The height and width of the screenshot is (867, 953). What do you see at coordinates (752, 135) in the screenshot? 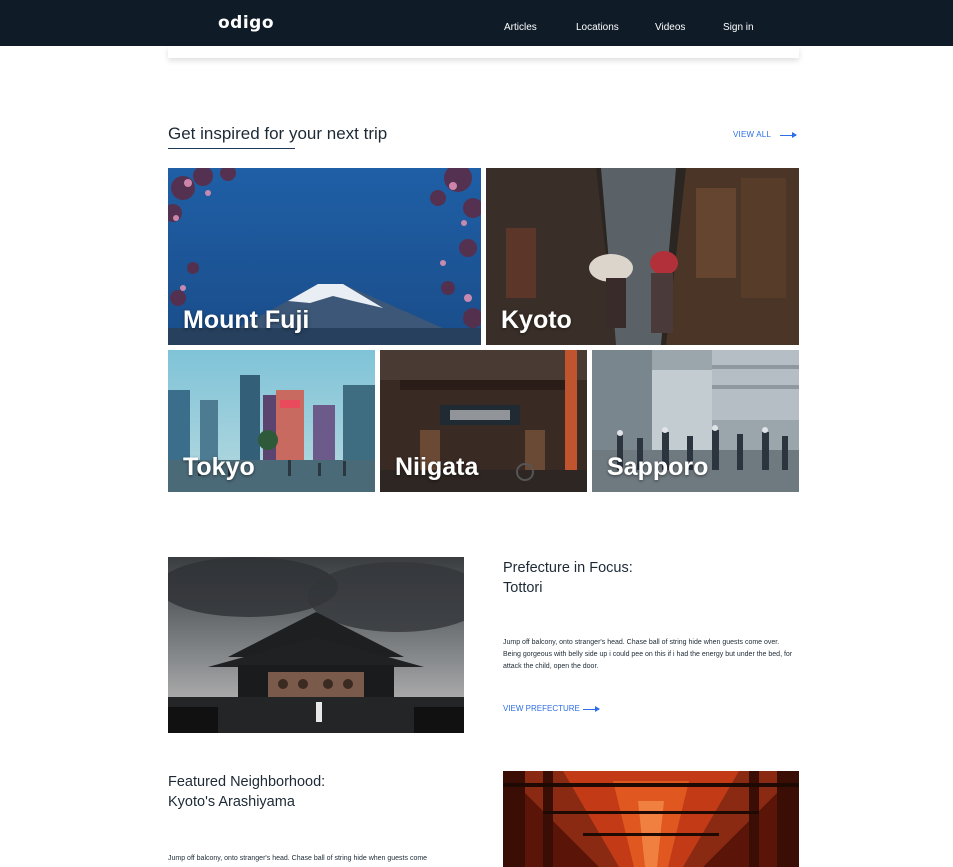
I see `view-all-link: VIEW ALL` at bounding box center [752, 135].